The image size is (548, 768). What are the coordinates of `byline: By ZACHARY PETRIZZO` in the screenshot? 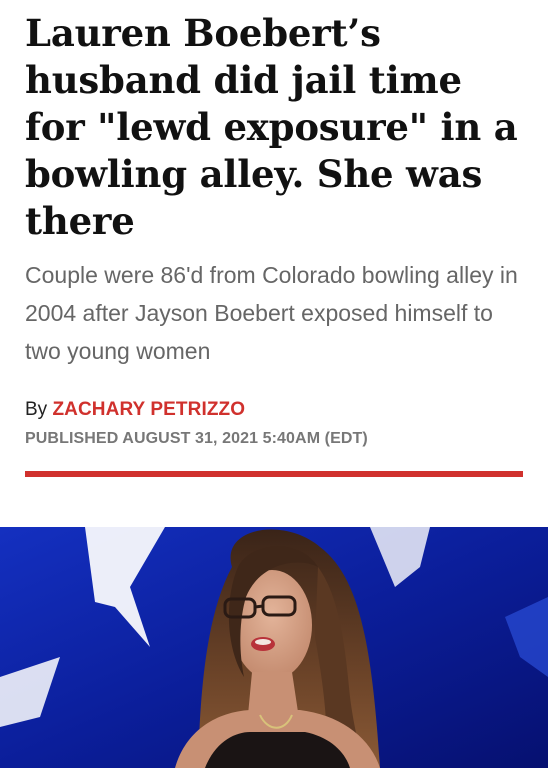 It's located at (135, 410).